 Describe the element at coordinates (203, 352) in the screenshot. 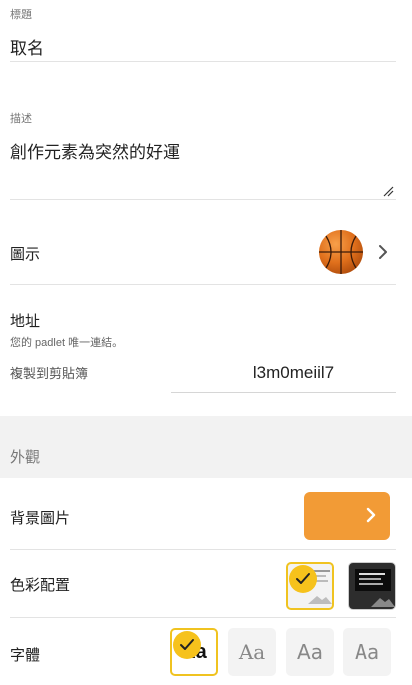

I see `address-section: 地址 您的 padlet 唯一連結。 複製到剪貼簿 l3m0meiil7` at that location.